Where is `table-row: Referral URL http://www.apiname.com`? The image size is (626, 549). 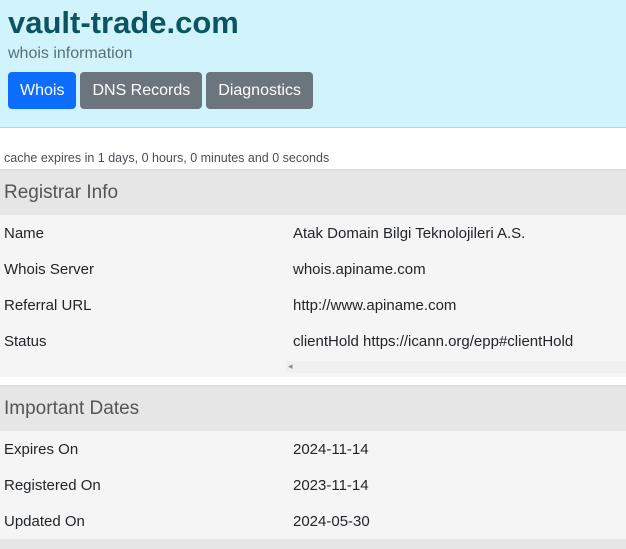
table-row: Referral URL http://www.apiname.com is located at coordinates (313, 305).